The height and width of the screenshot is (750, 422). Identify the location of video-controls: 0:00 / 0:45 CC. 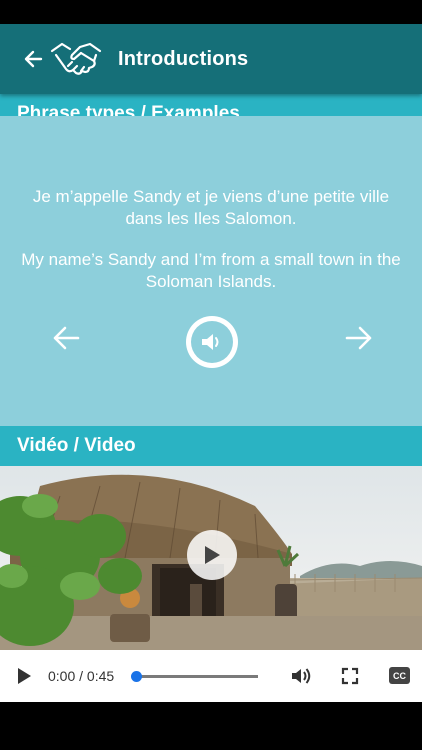
(211, 676).